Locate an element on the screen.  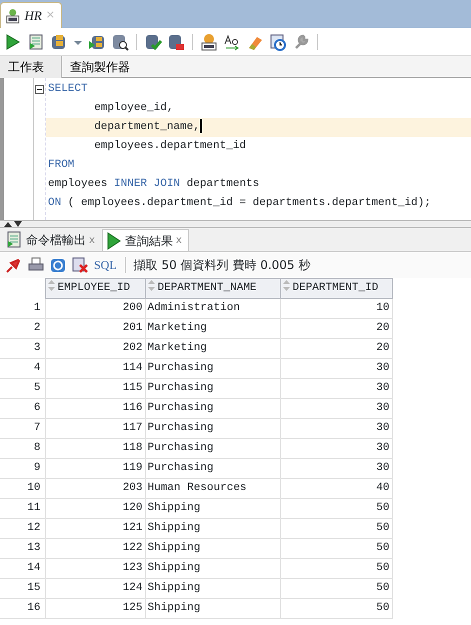
script-icon is located at coordinates (36, 41).